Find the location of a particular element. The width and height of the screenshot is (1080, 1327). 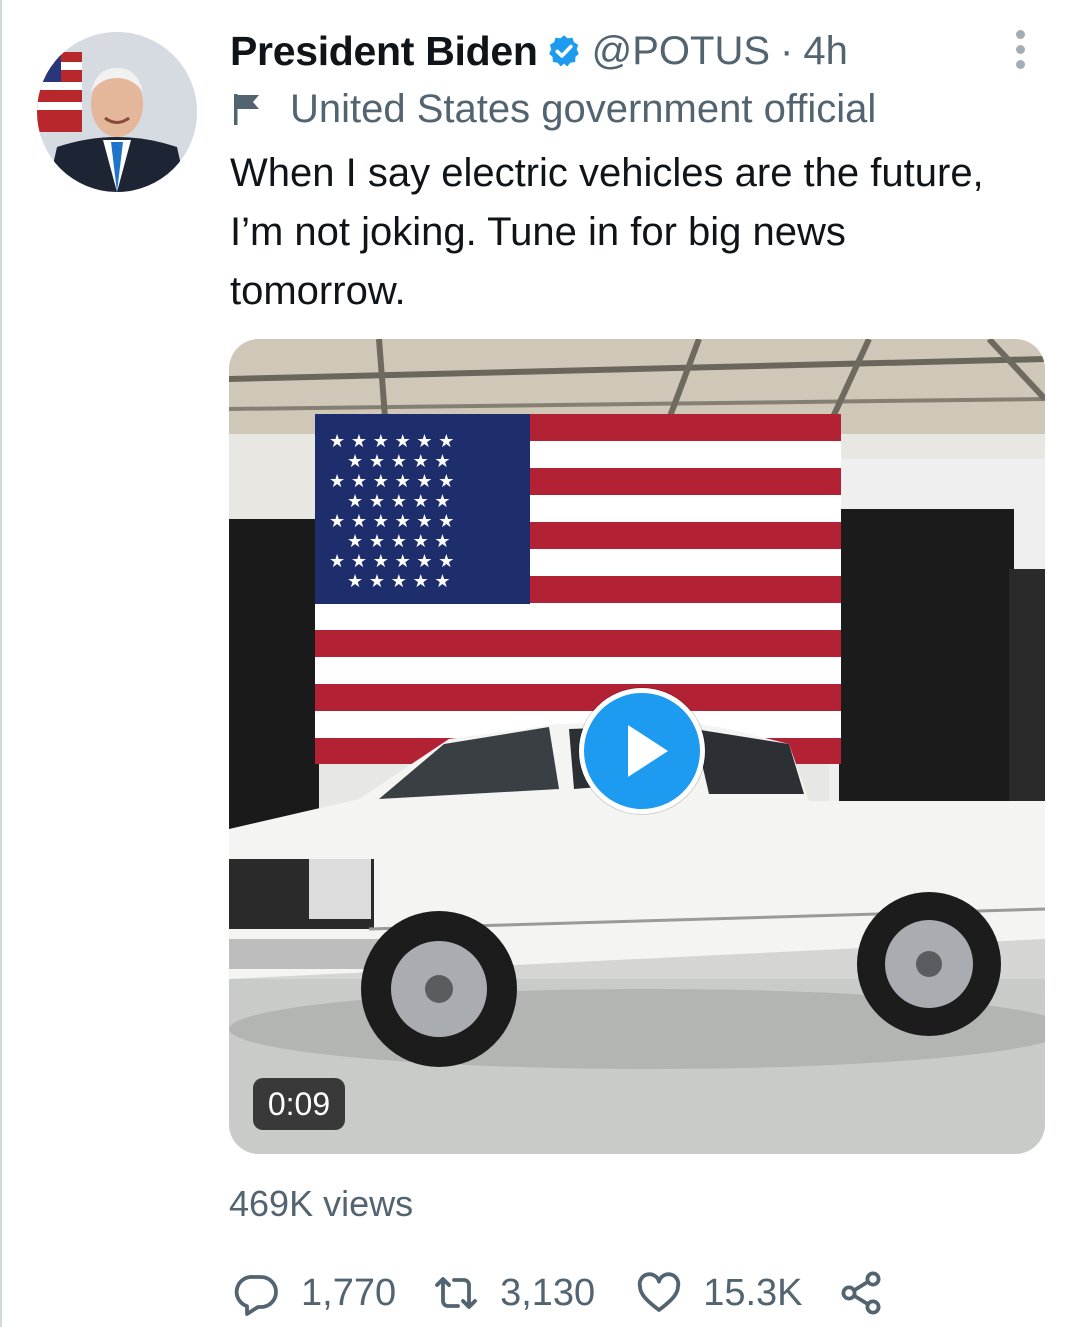

like-count: 15.3K is located at coordinates (753, 1292).